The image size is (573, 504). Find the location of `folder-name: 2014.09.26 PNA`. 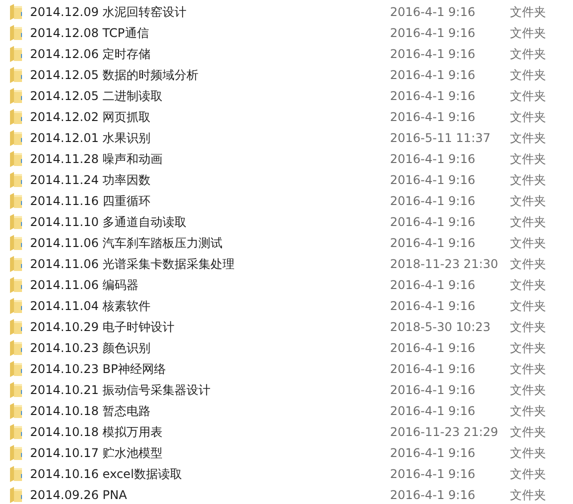

folder-name: 2014.09.26 PNA is located at coordinates (210, 495).